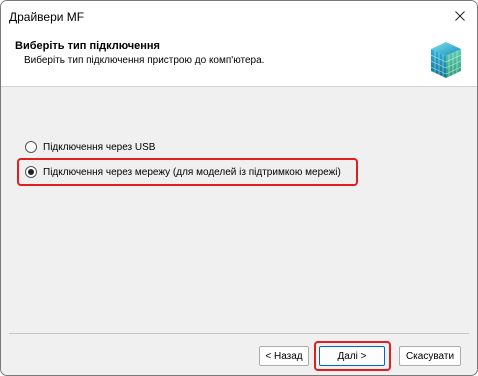 The image size is (478, 376). I want to click on wizard-footer: < Назад Далі > Скасувати, so click(239, 354).